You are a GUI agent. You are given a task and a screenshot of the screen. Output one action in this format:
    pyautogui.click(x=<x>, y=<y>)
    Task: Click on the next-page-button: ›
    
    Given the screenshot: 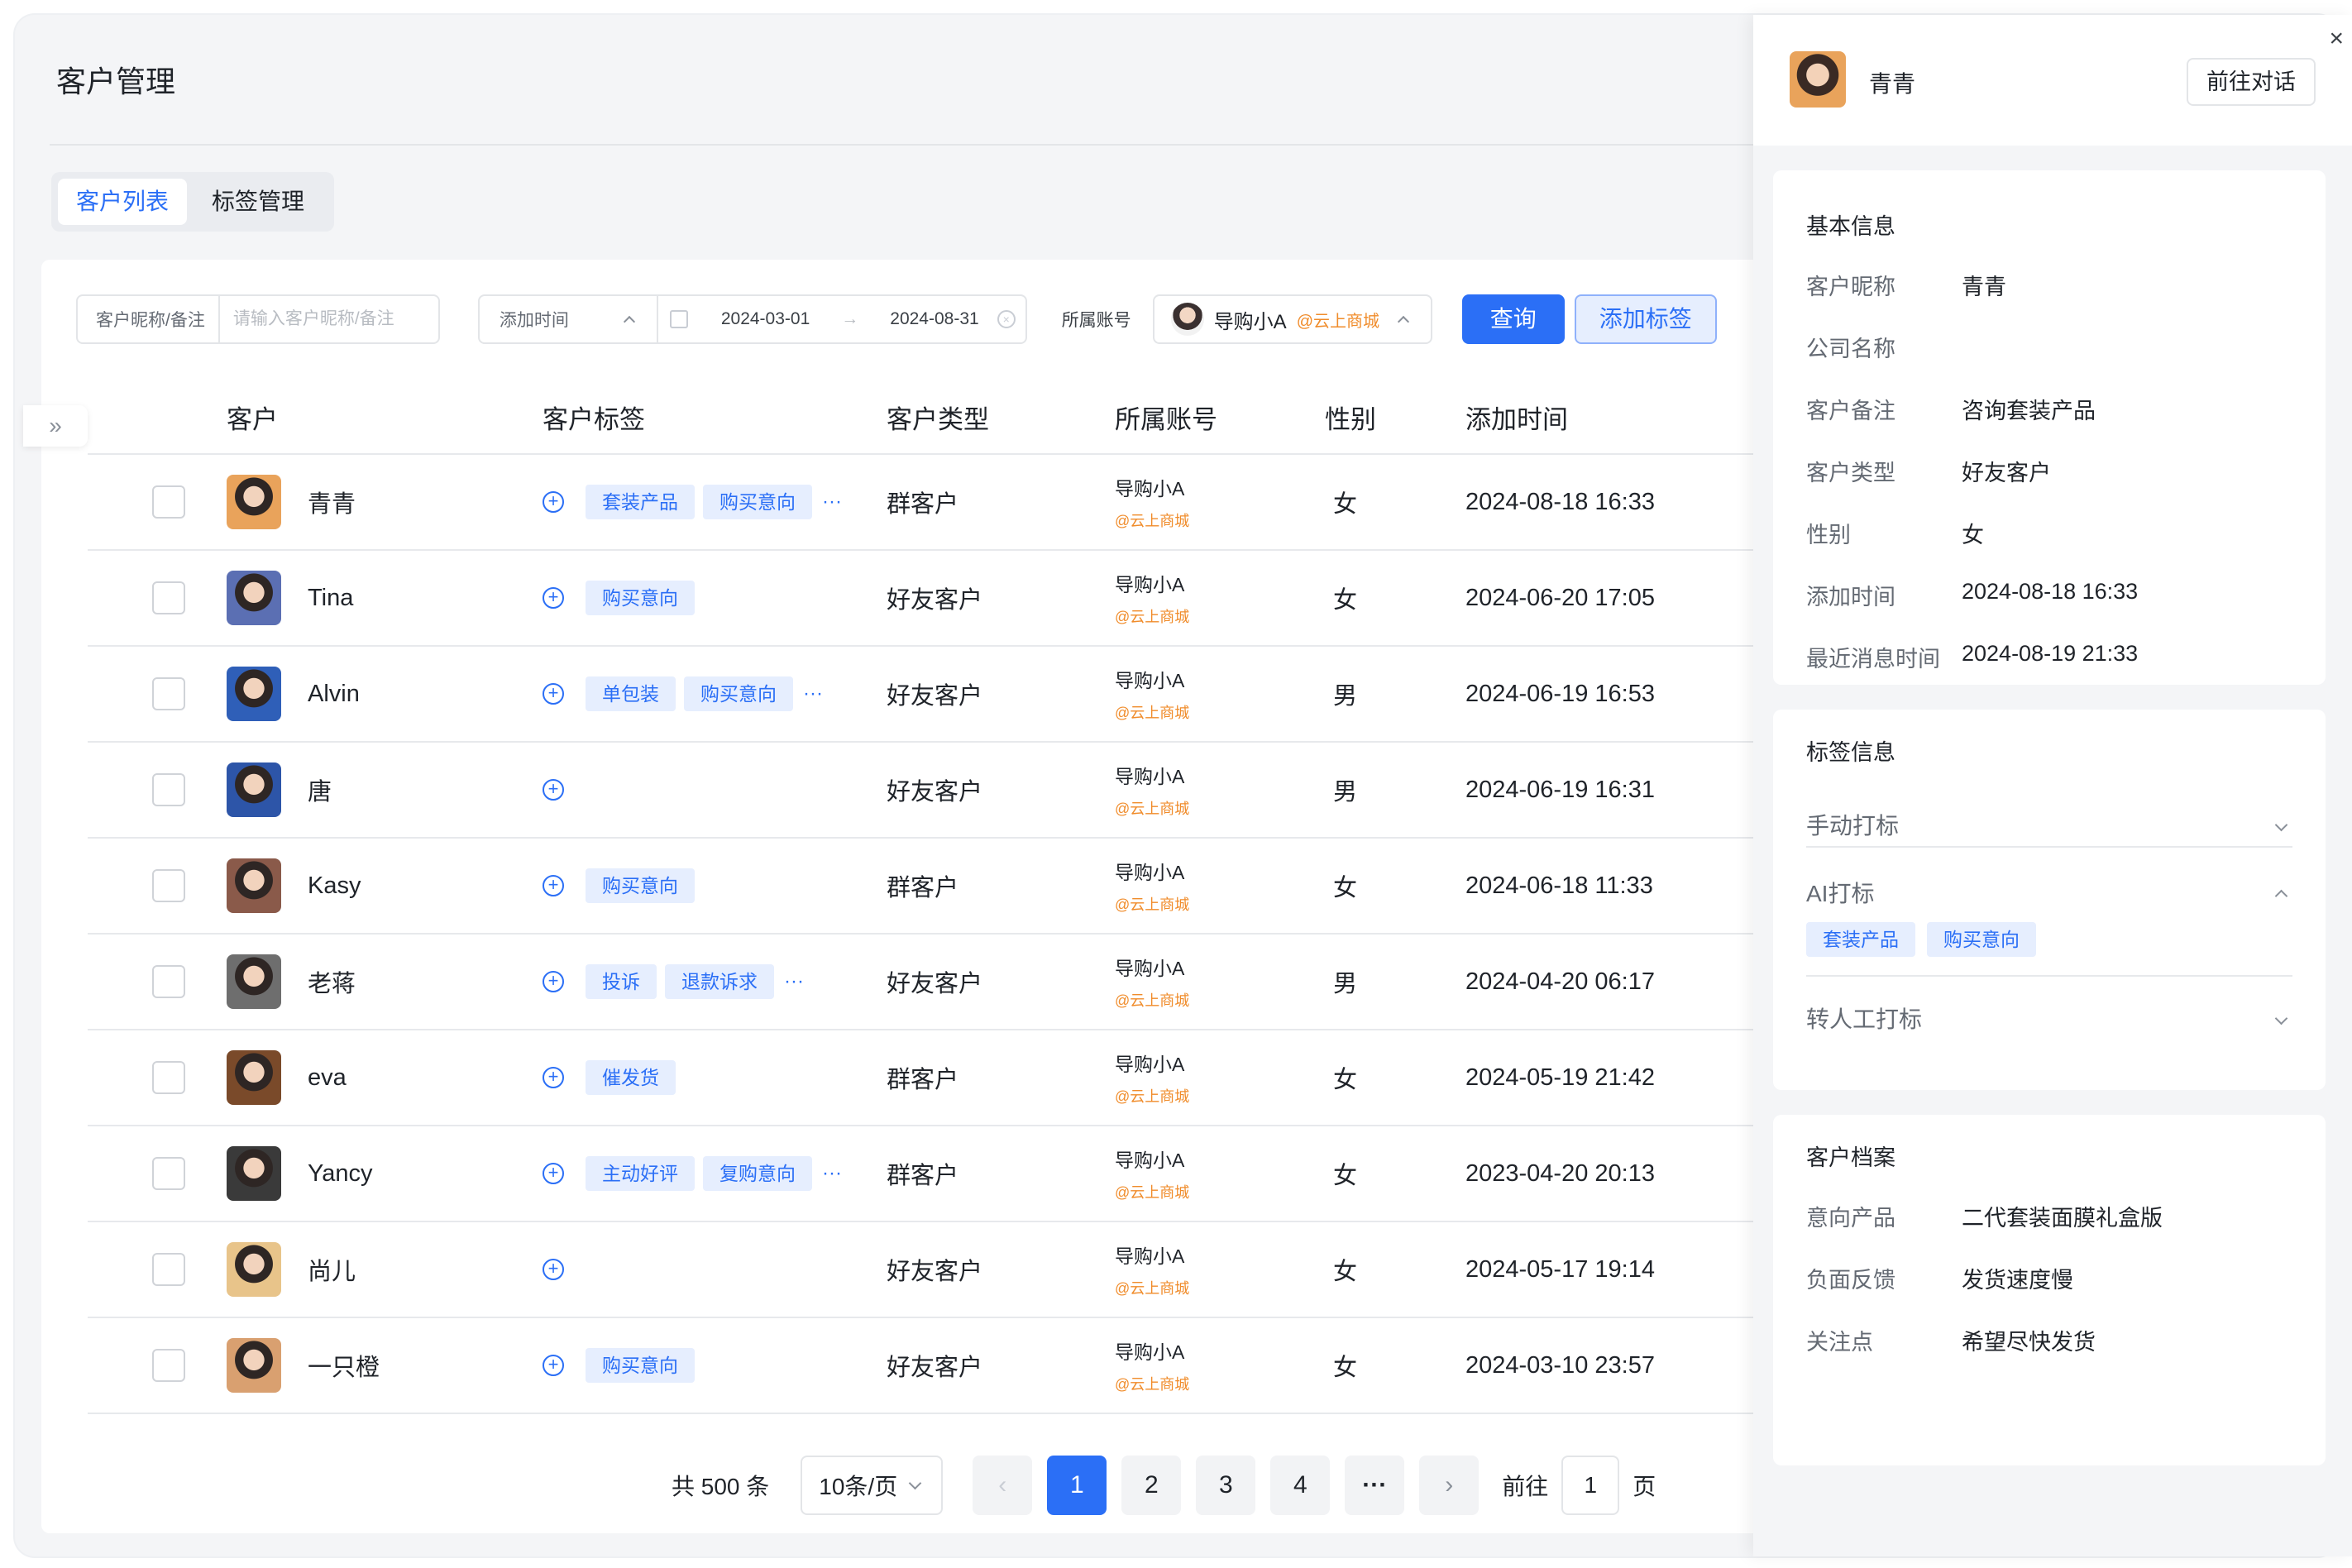 What is the action you would take?
    pyautogui.click(x=1449, y=1485)
    